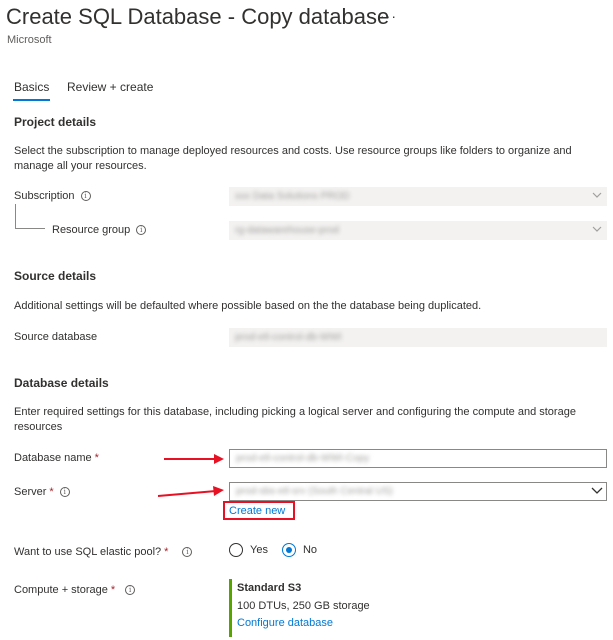  What do you see at coordinates (292, 196) in the screenshot?
I see `subscription-value: xxx Data Solutions PROD` at bounding box center [292, 196].